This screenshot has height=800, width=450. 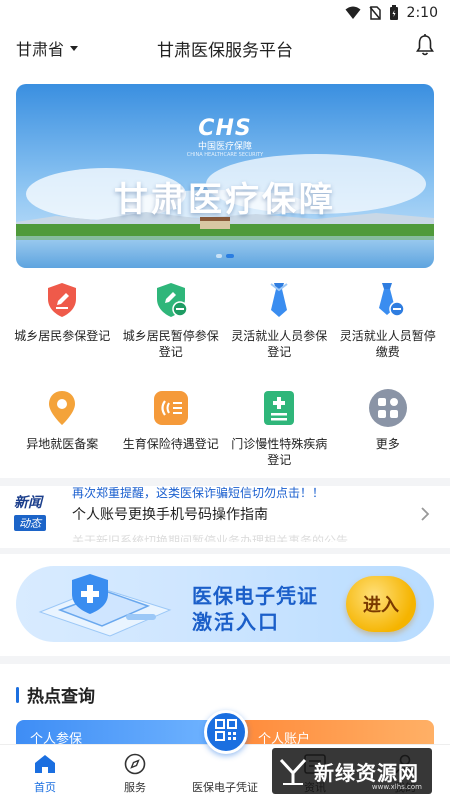 I want to click on watermark-logo: 新绿资源网 www.xlhs.com, so click(x=352, y=771).